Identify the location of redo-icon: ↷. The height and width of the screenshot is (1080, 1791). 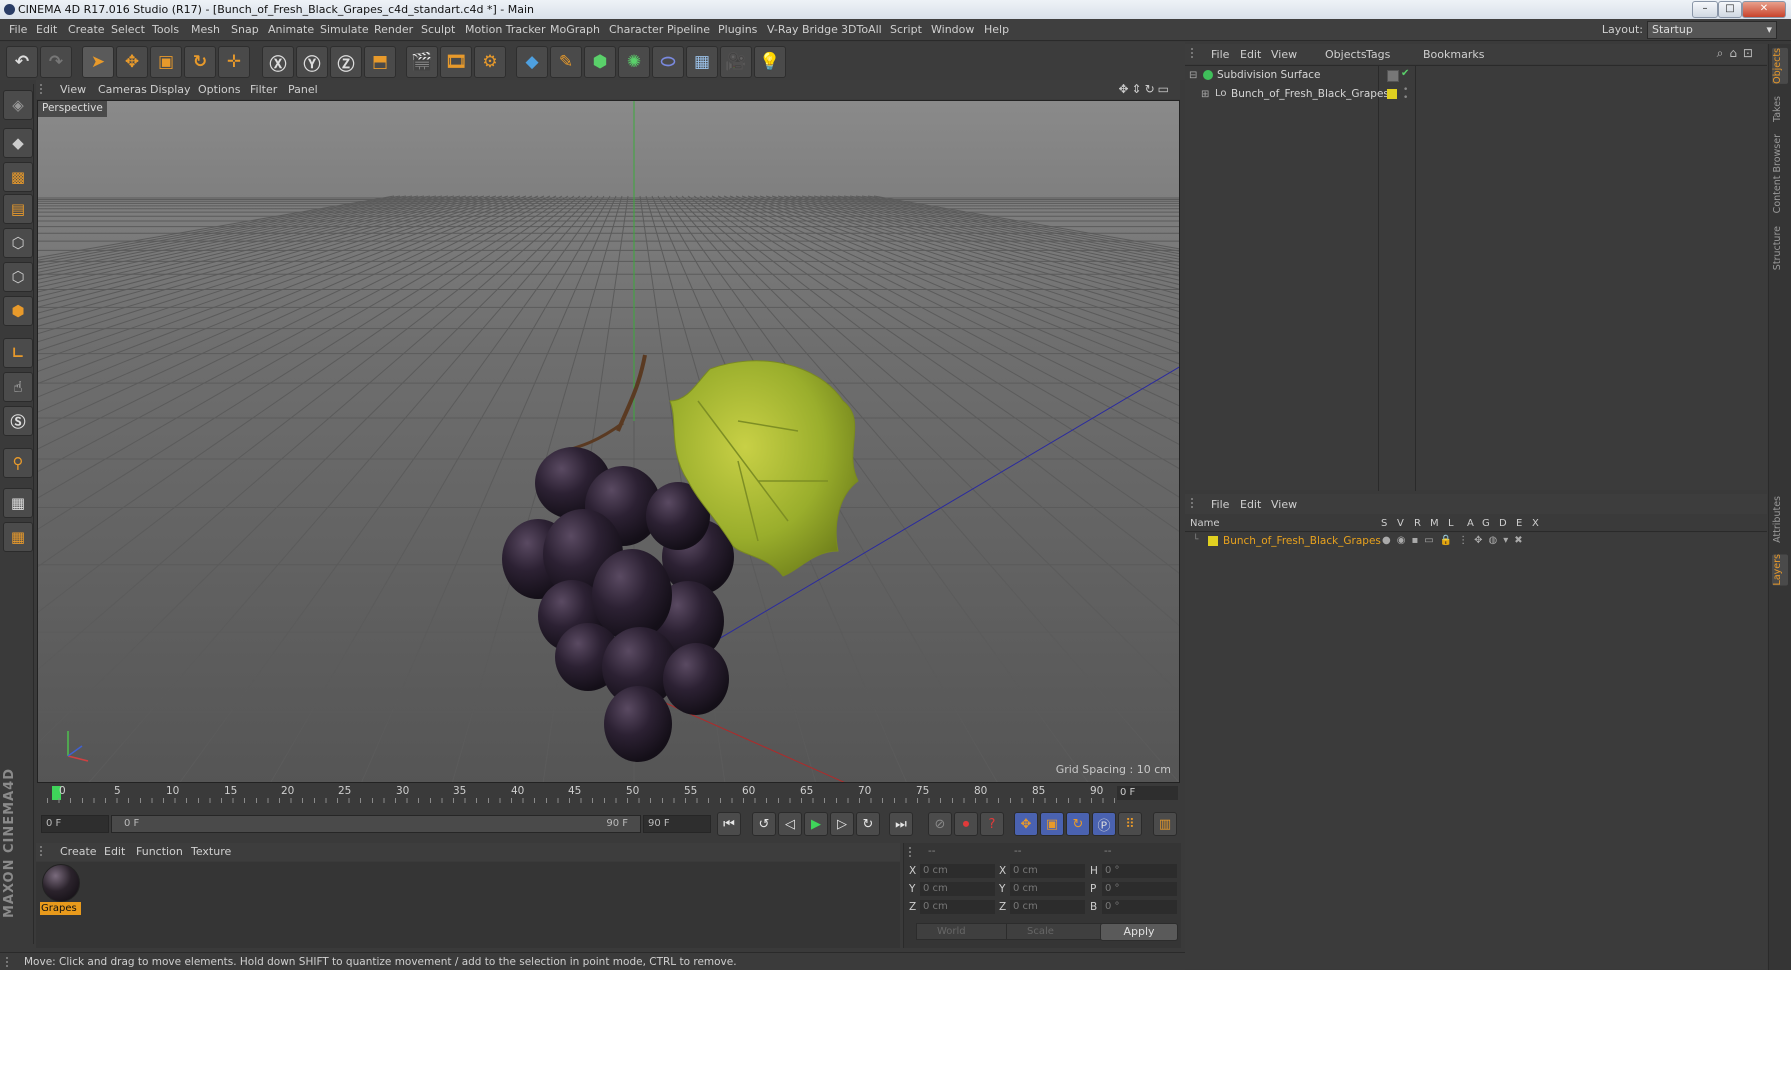
(56, 62).